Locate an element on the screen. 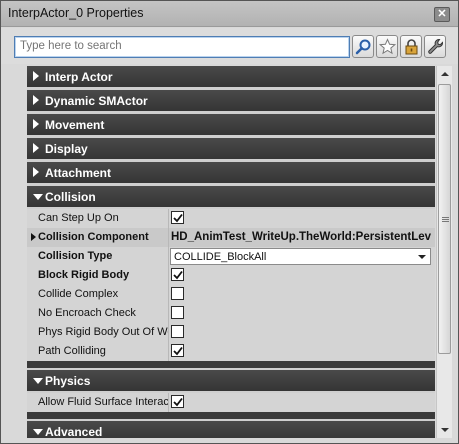 The image size is (459, 444). property-row-collide-complex: Collide Complex is located at coordinates (231, 294).